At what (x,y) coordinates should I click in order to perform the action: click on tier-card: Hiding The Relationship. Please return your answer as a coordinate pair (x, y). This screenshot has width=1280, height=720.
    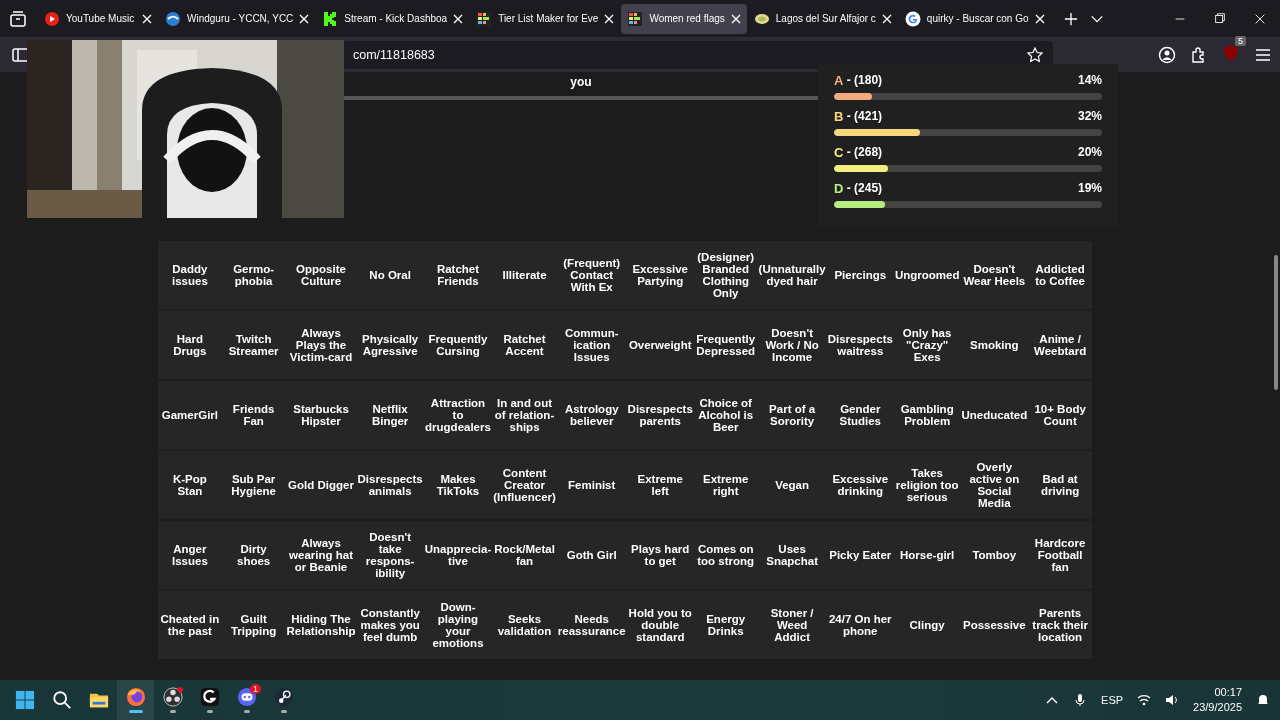
    Looking at the image, I should click on (321, 625).